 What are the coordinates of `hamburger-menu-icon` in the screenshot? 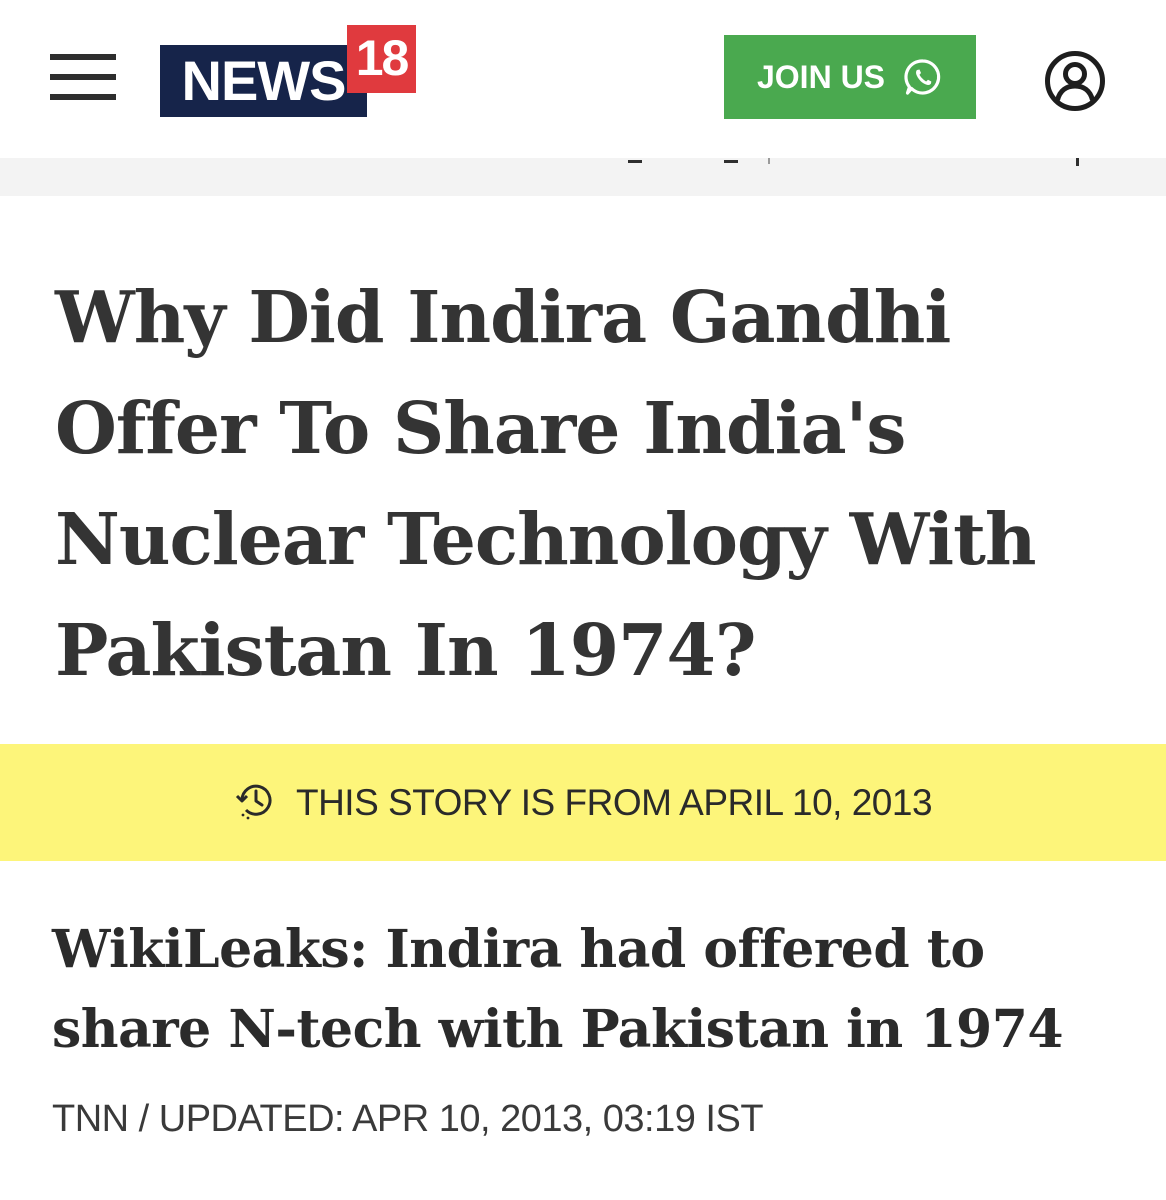 It's located at (83, 77).